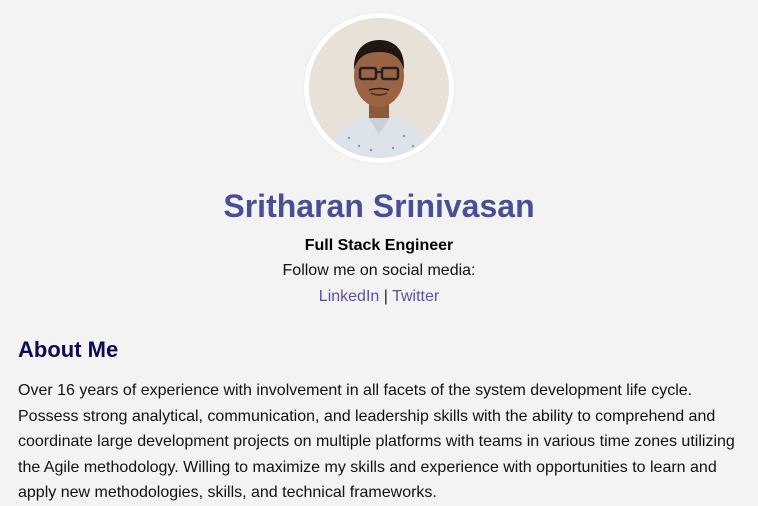  Describe the element at coordinates (379, 270) in the screenshot. I see `social-follow-text: Follow me on social media:` at that location.